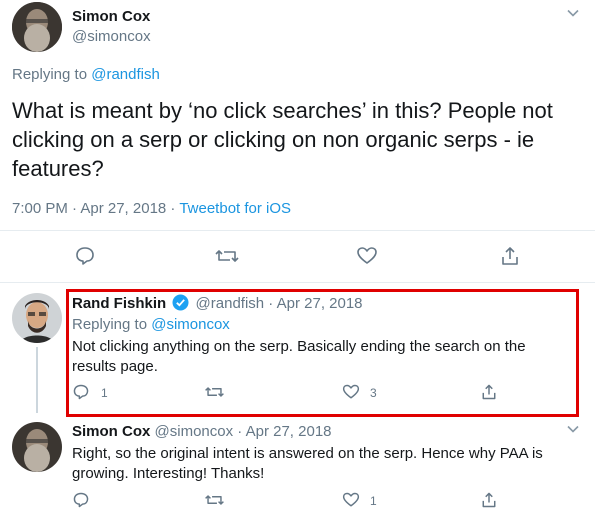 The width and height of the screenshot is (595, 519). I want to click on reply-header: Simon Cox @simoncox · Apr 27, 2018, so click(202, 431).